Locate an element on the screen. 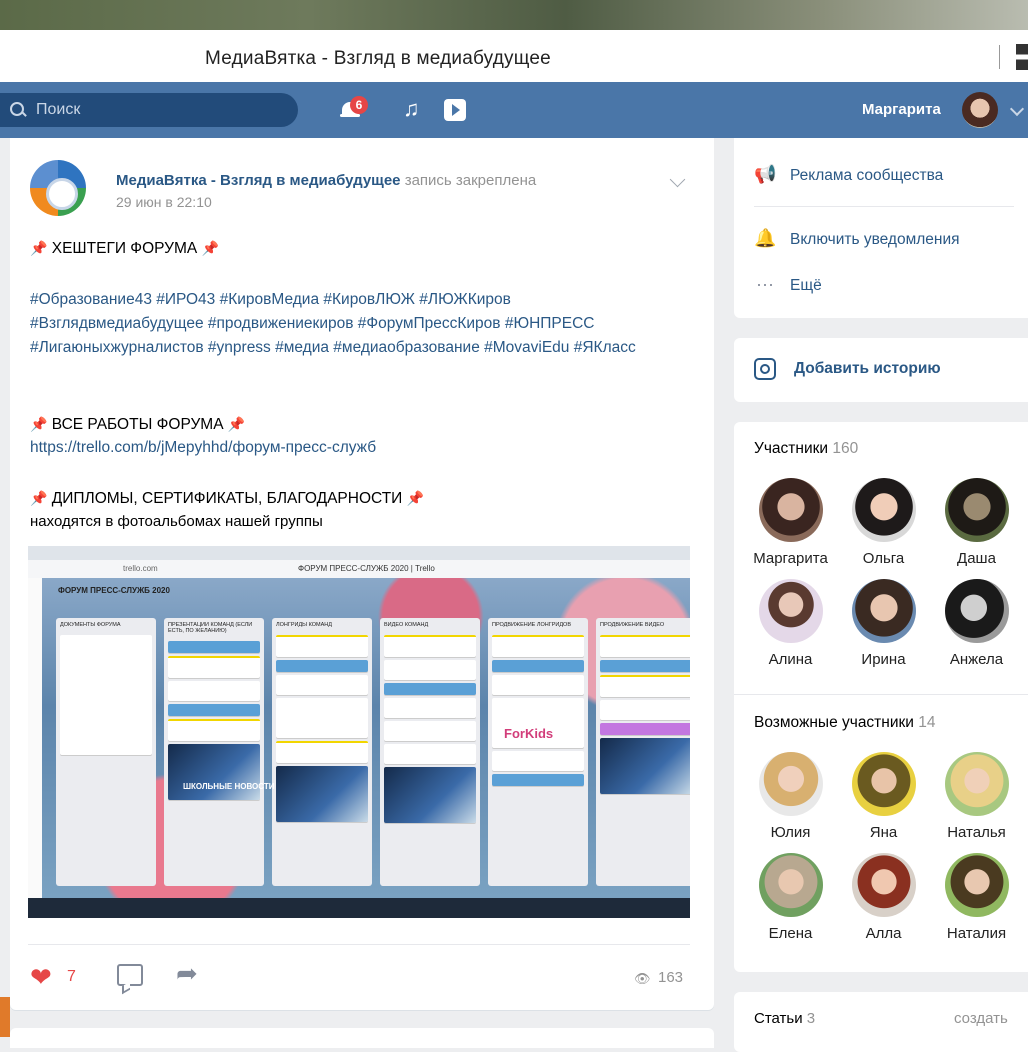 The height and width of the screenshot is (1052, 1028). member-item: Яна is located at coordinates (883, 796).